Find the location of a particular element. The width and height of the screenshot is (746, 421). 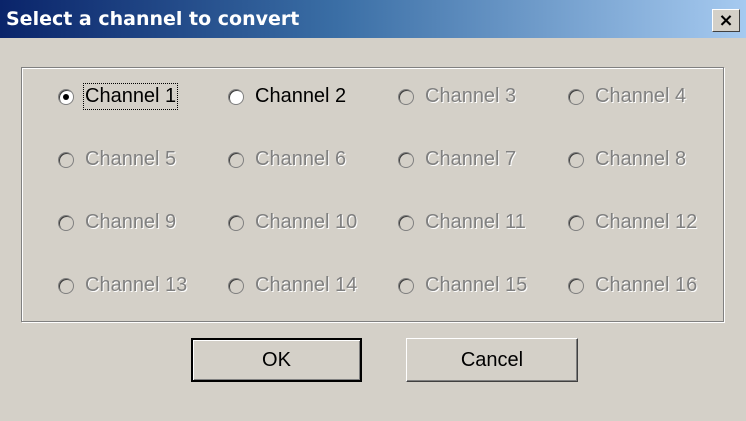

cancel-button: Cancel is located at coordinates (492, 360).